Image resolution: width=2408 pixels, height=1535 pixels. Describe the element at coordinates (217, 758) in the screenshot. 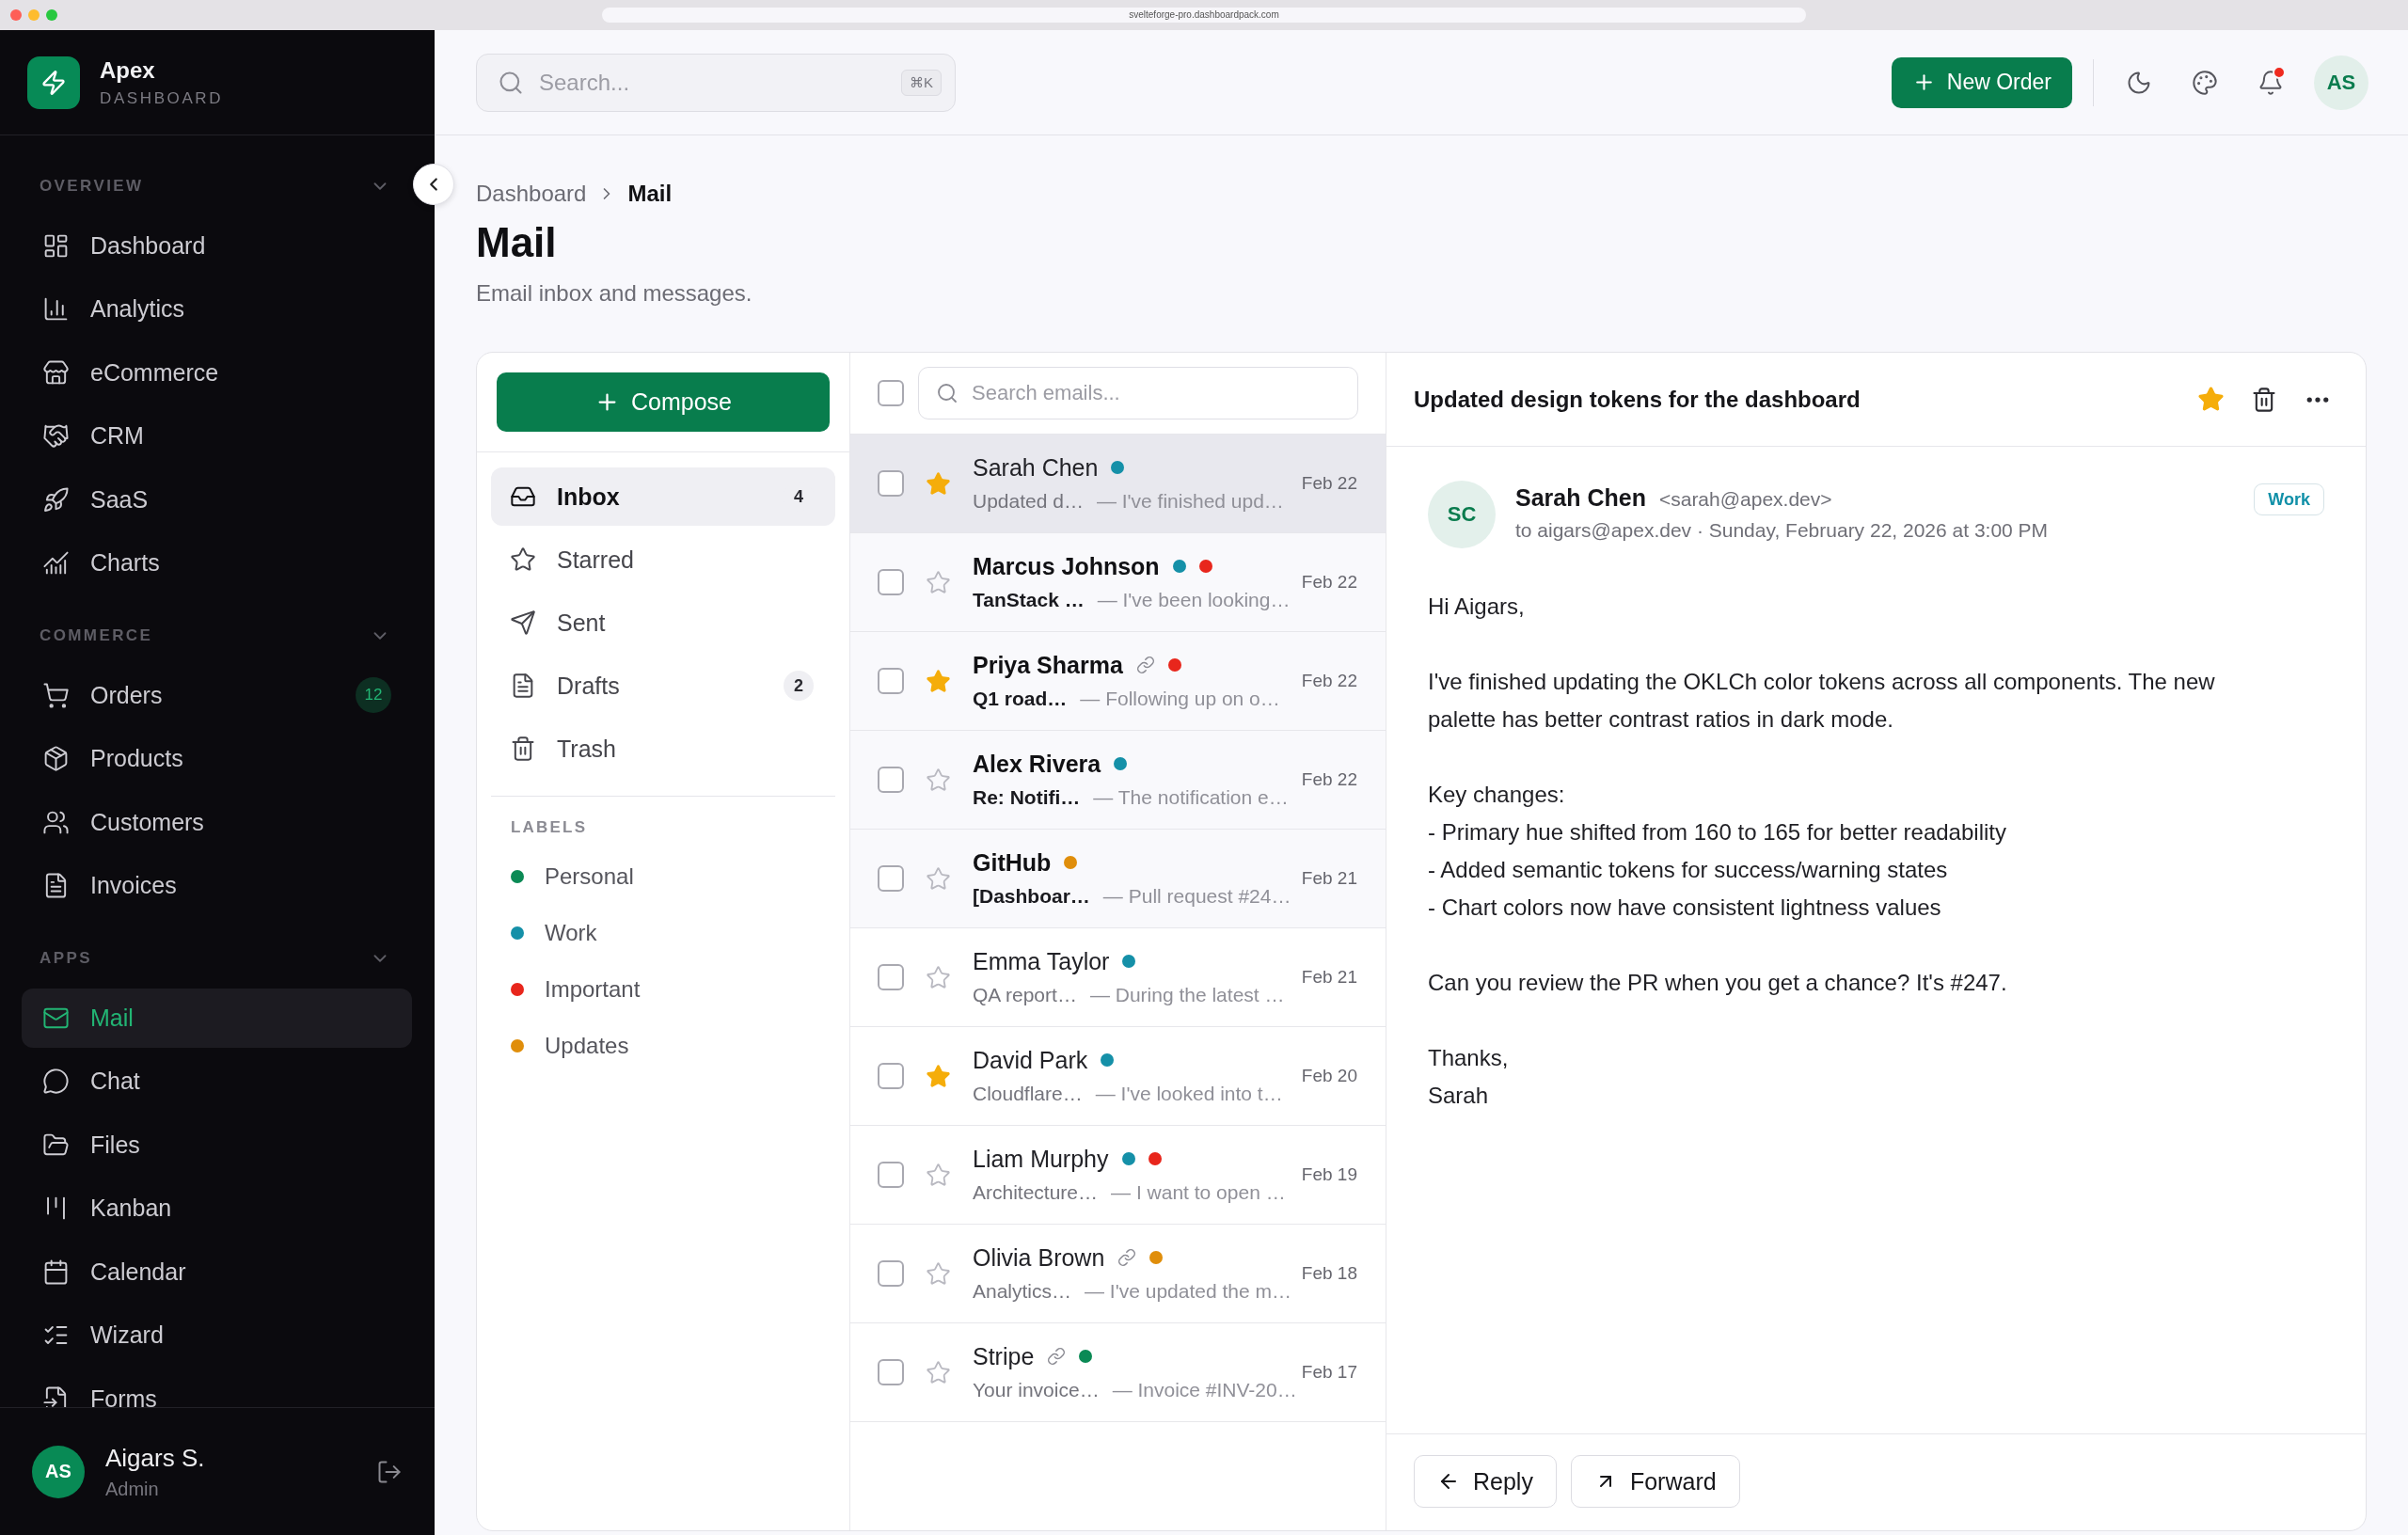

I see `nav-item: Products` at that location.